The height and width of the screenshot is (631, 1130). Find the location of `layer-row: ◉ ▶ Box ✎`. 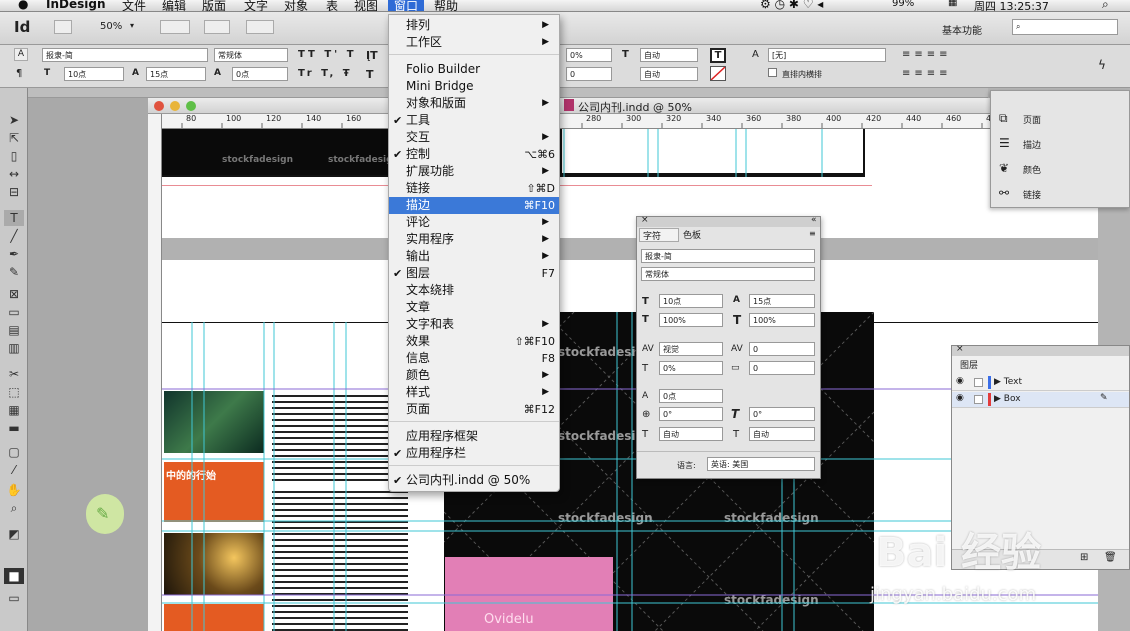

layer-row: ◉ ▶ Box ✎ is located at coordinates (1040, 400).